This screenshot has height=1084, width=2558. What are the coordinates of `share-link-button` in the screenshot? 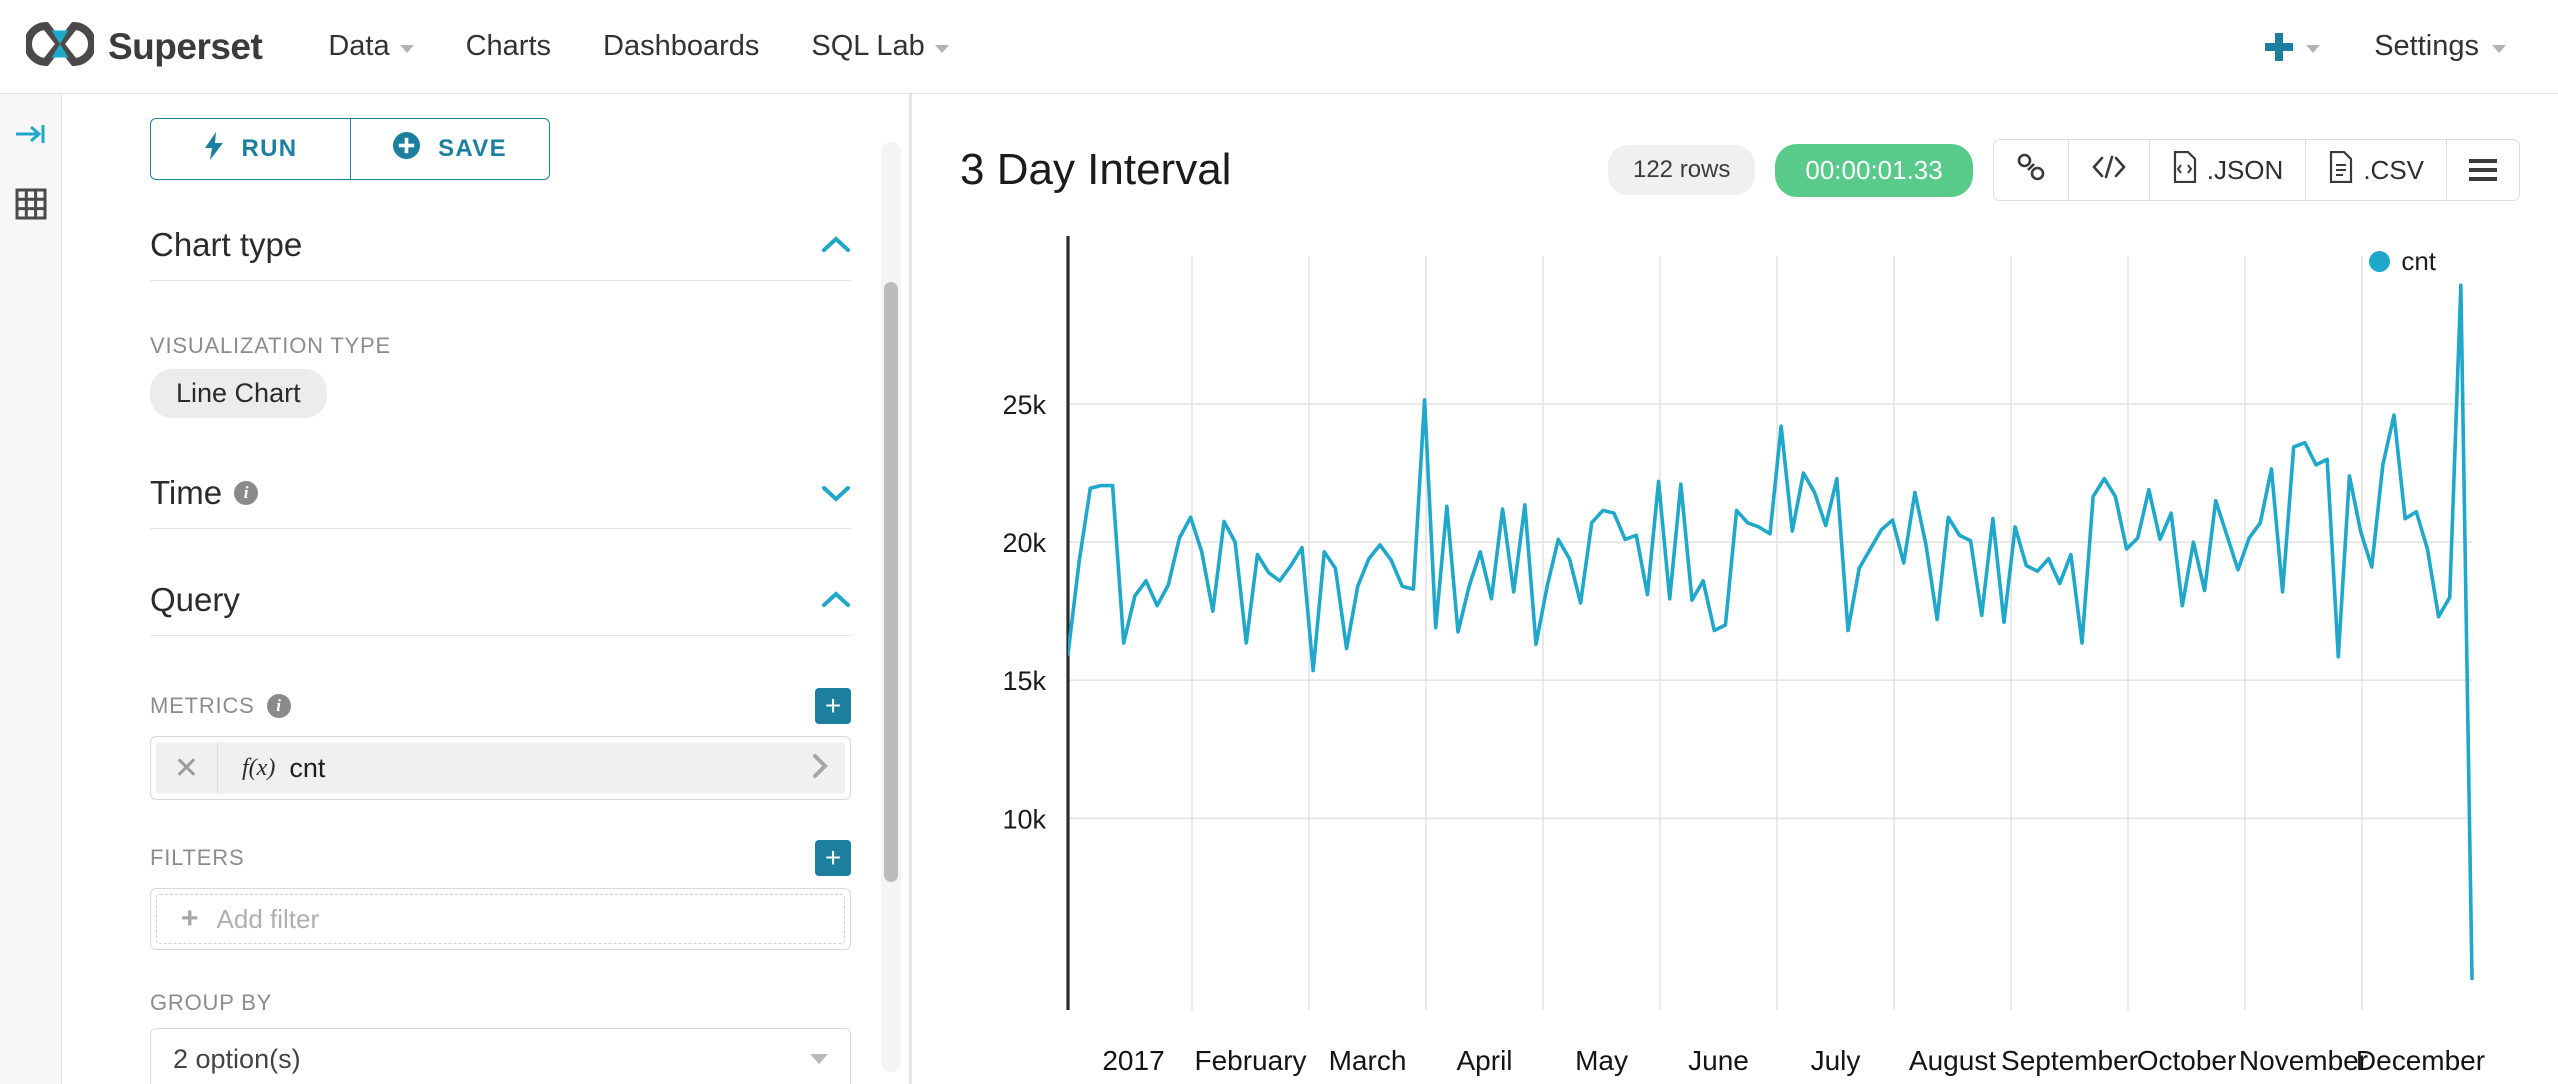 It's located at (2031, 170).